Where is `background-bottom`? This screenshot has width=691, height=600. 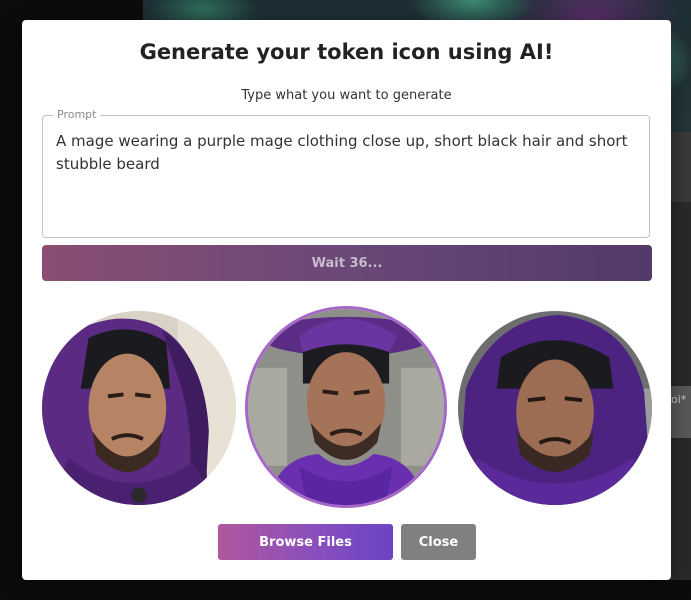
background-bottom is located at coordinates (417, 590).